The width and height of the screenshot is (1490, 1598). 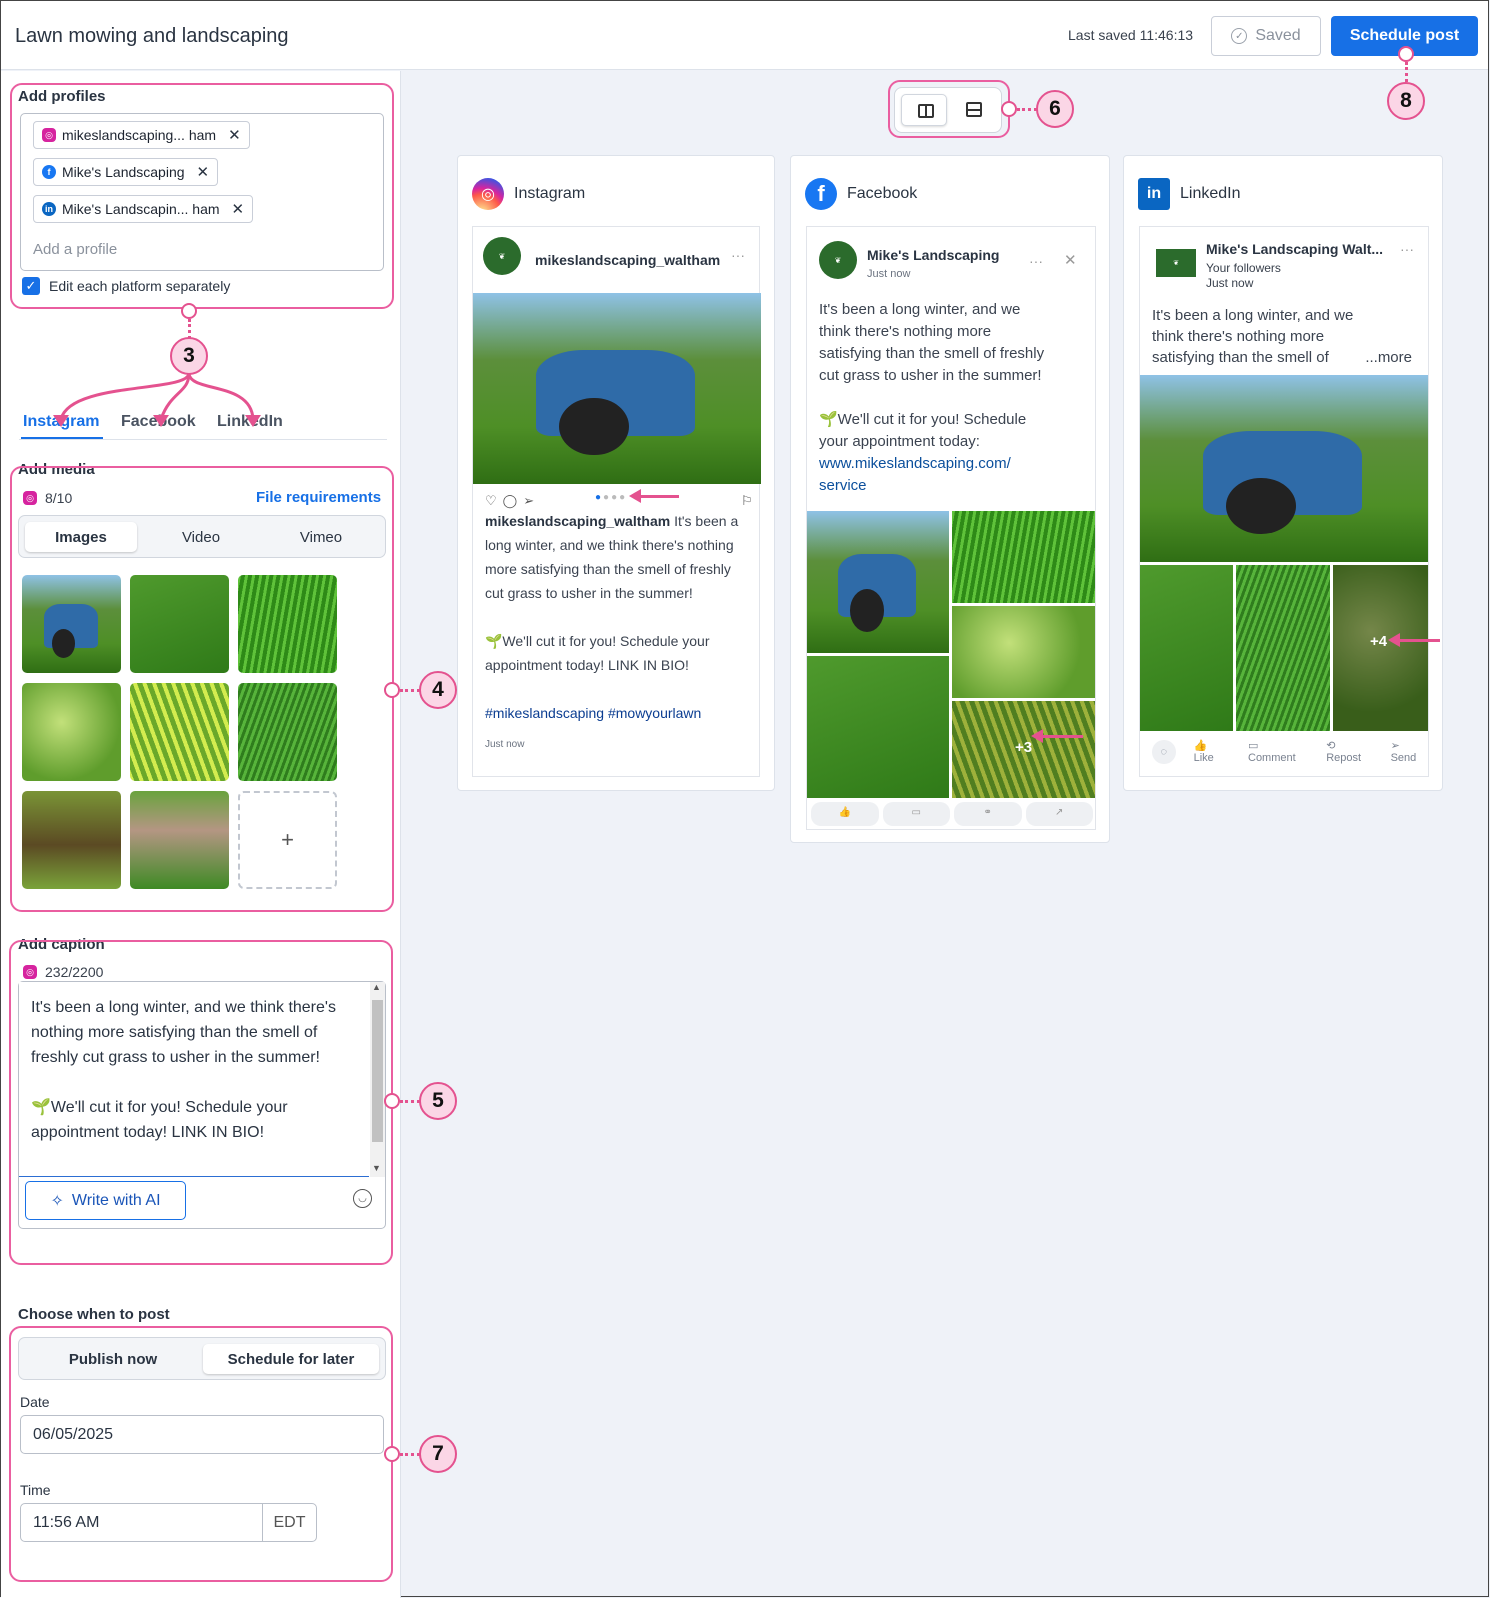 I want to click on annotation-arrows, so click(x=157, y=399).